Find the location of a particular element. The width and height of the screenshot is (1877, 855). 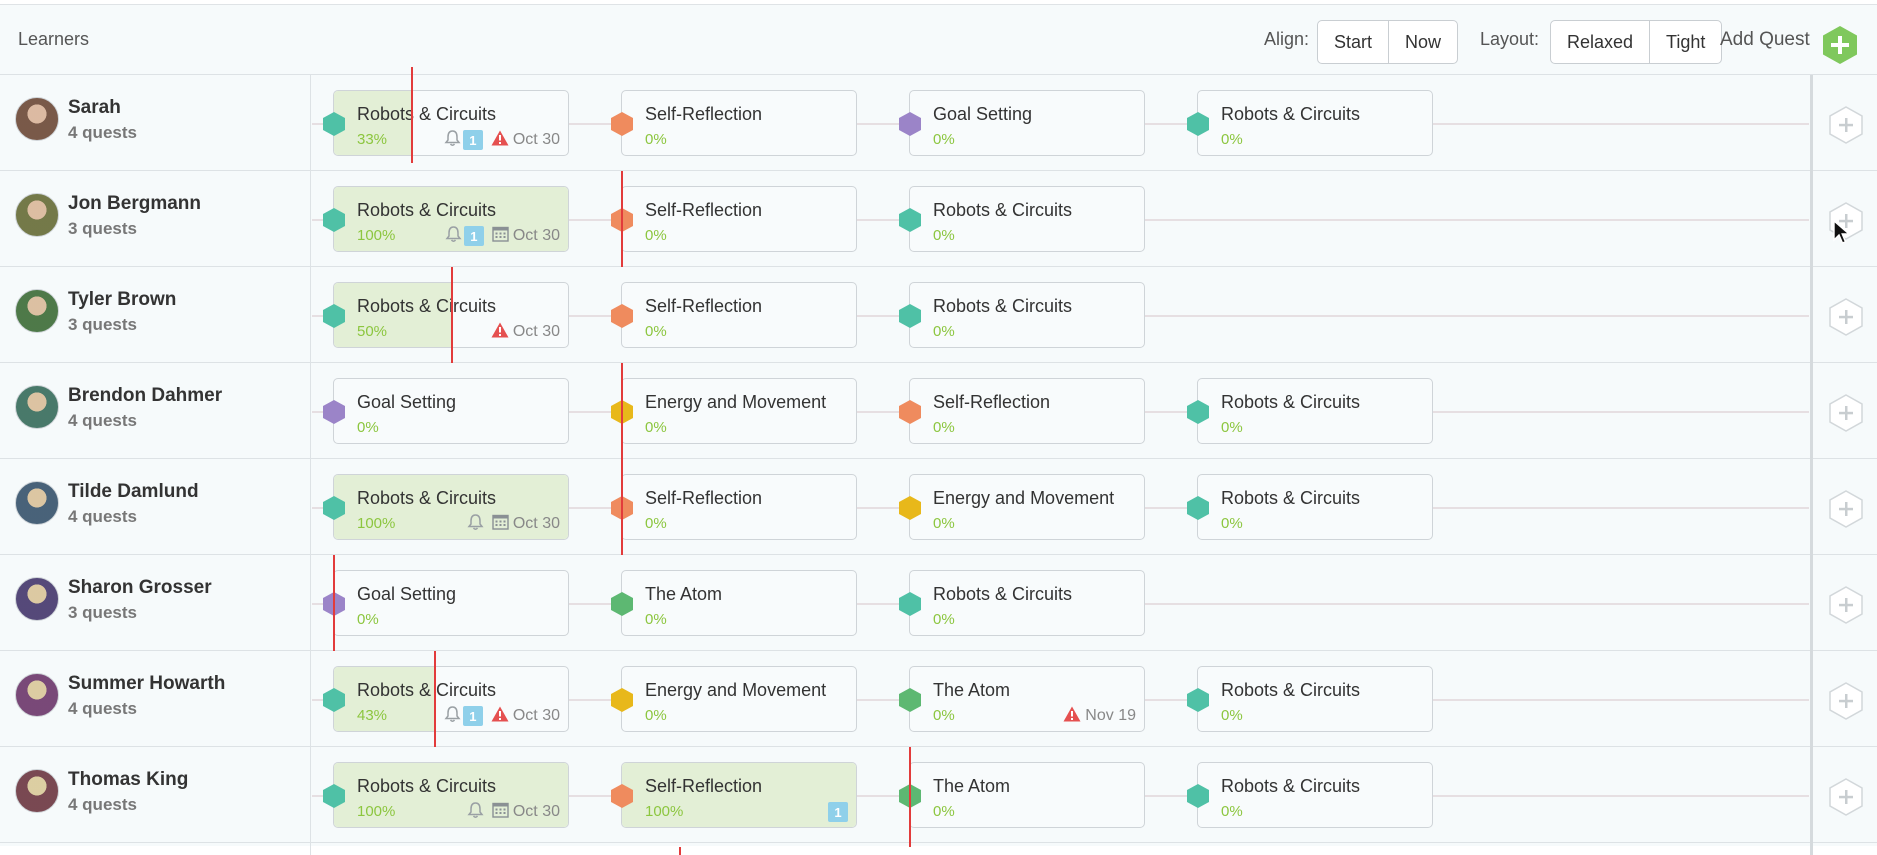

quest-progress: 33% is located at coordinates (372, 139).